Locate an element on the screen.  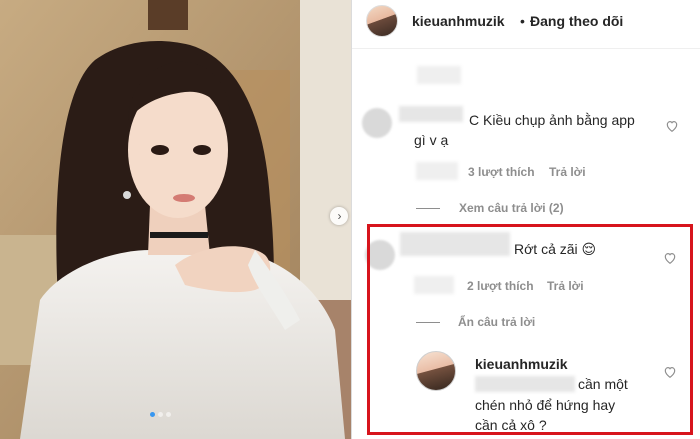
comment-text-line: C Kiều chụp ảnh bằng app is located at coordinates (552, 120).